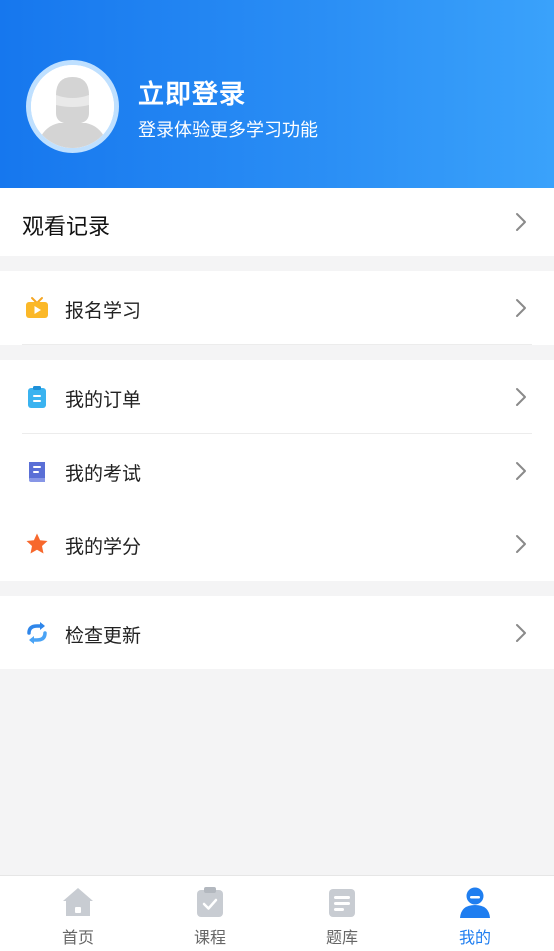  I want to click on avatar-placeholder-icon, so click(72, 106).